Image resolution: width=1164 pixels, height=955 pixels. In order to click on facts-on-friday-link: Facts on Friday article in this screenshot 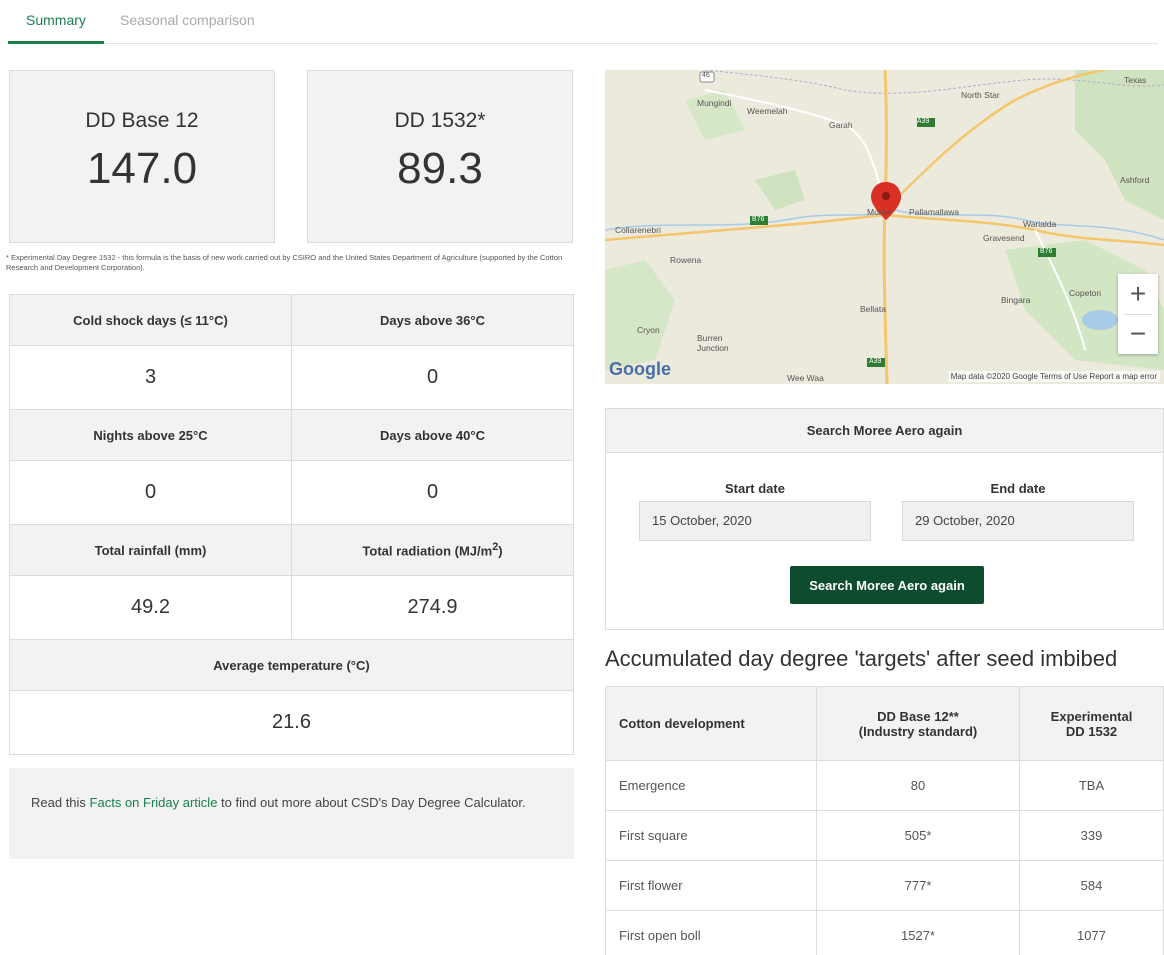, I will do `click(154, 802)`.